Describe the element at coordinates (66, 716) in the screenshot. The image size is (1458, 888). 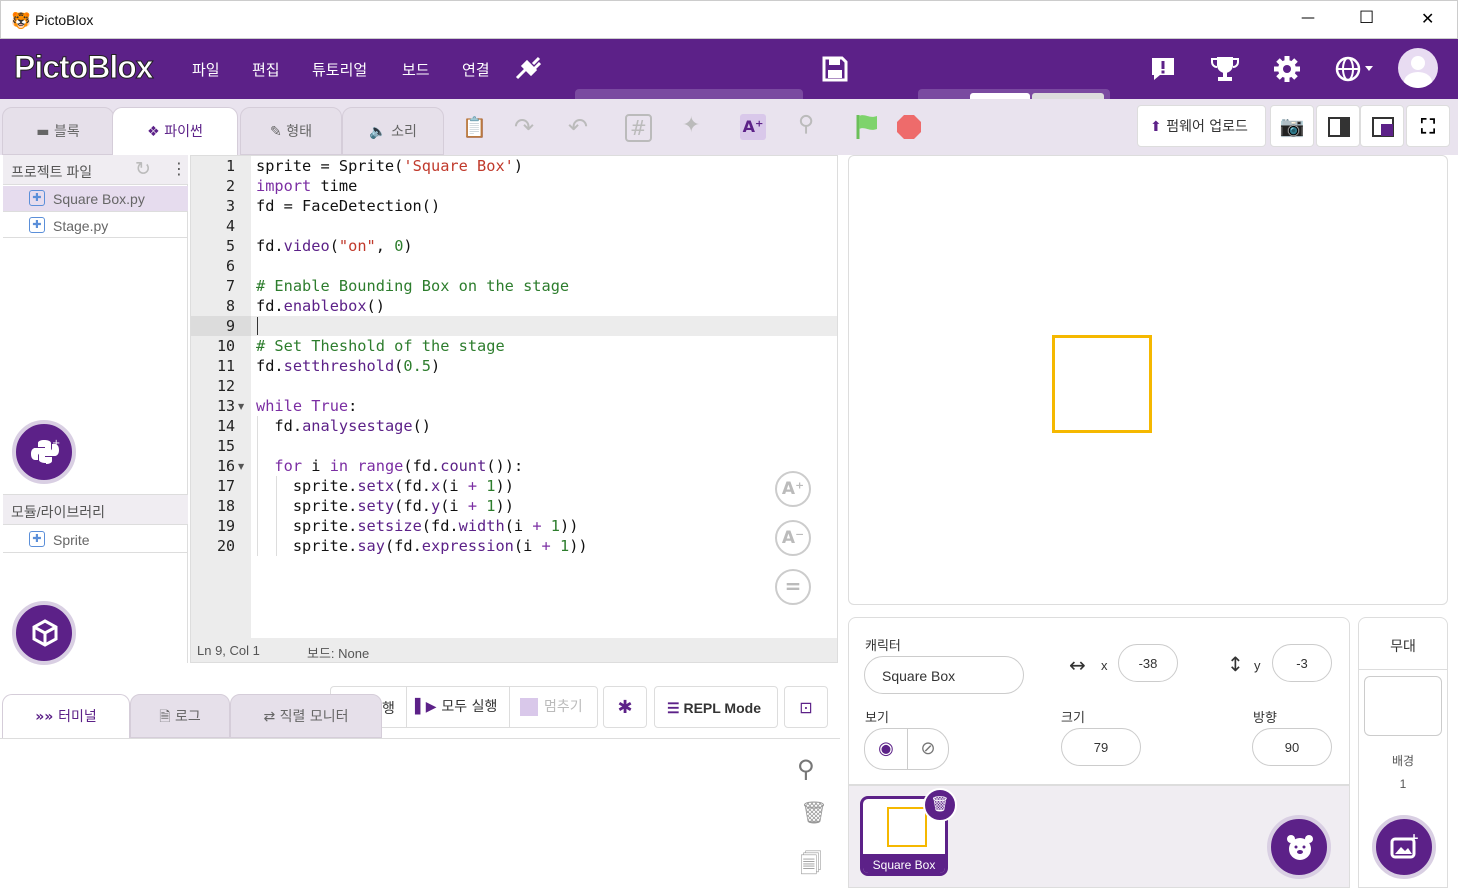
I see `tab-terminal: »» 터미널` at that location.